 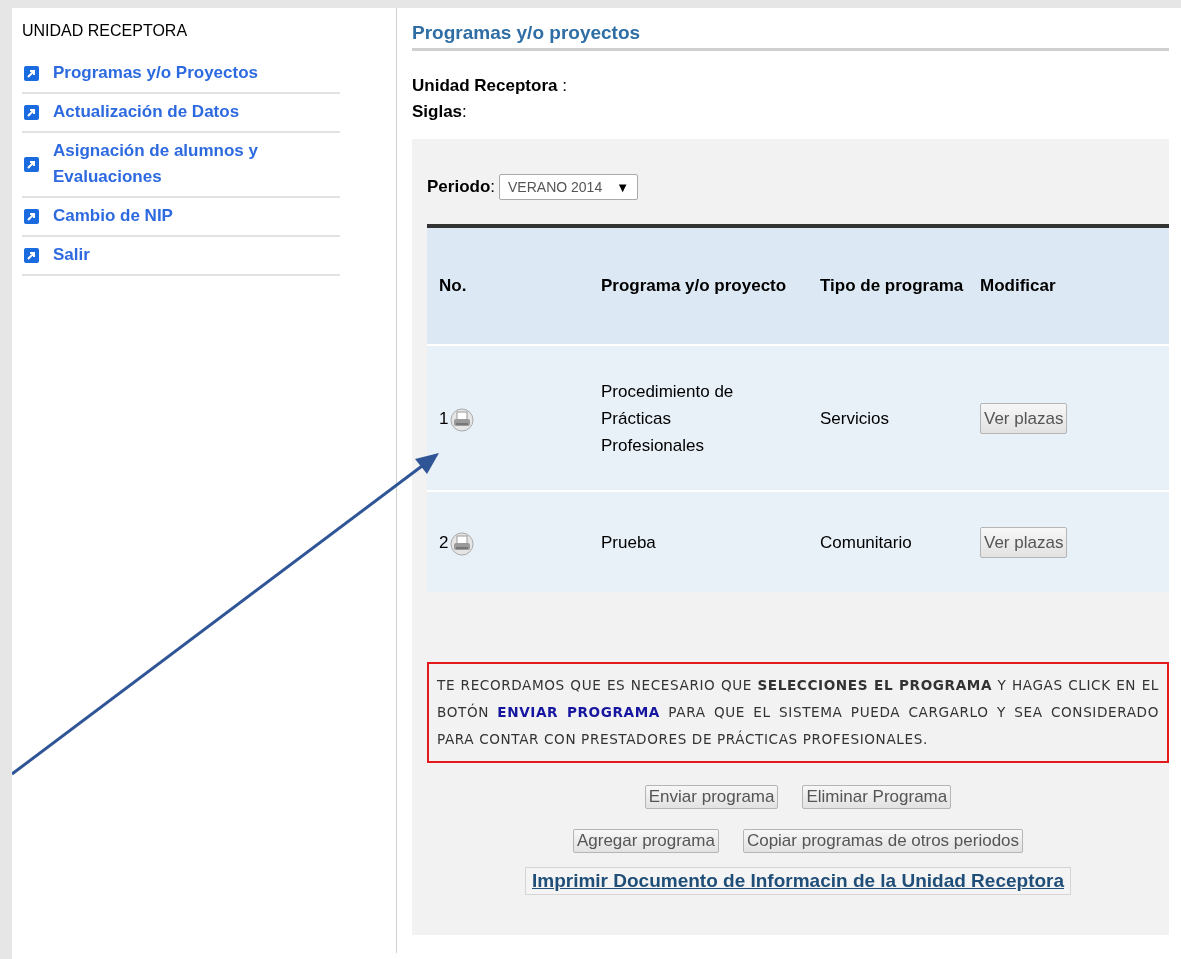 I want to click on action-button: Eliminar Programa, so click(x=877, y=797).